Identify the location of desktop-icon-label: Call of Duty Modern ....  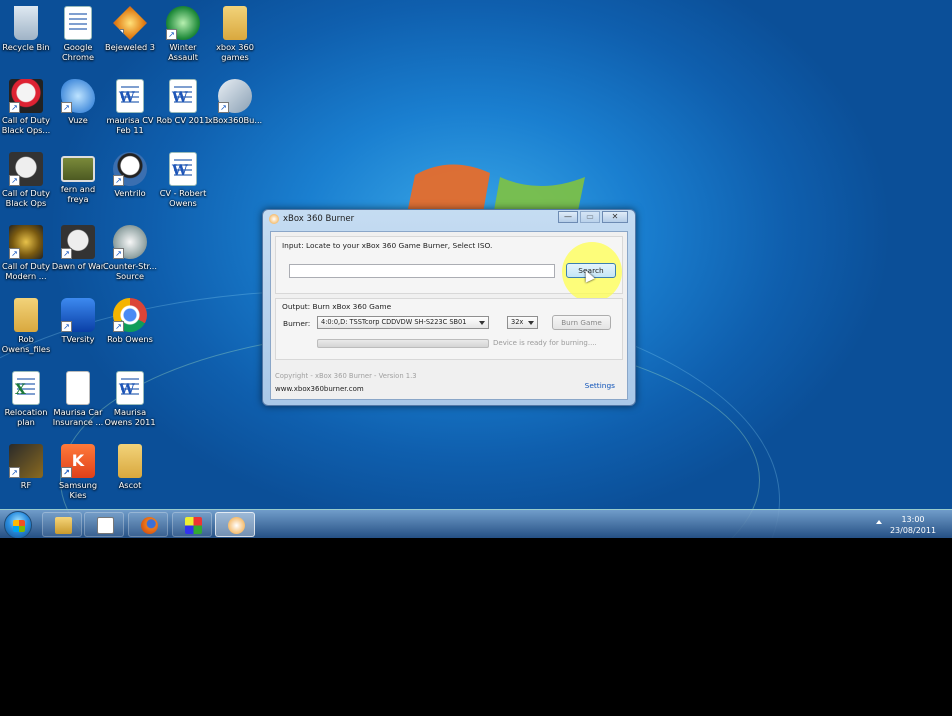
(26, 271).